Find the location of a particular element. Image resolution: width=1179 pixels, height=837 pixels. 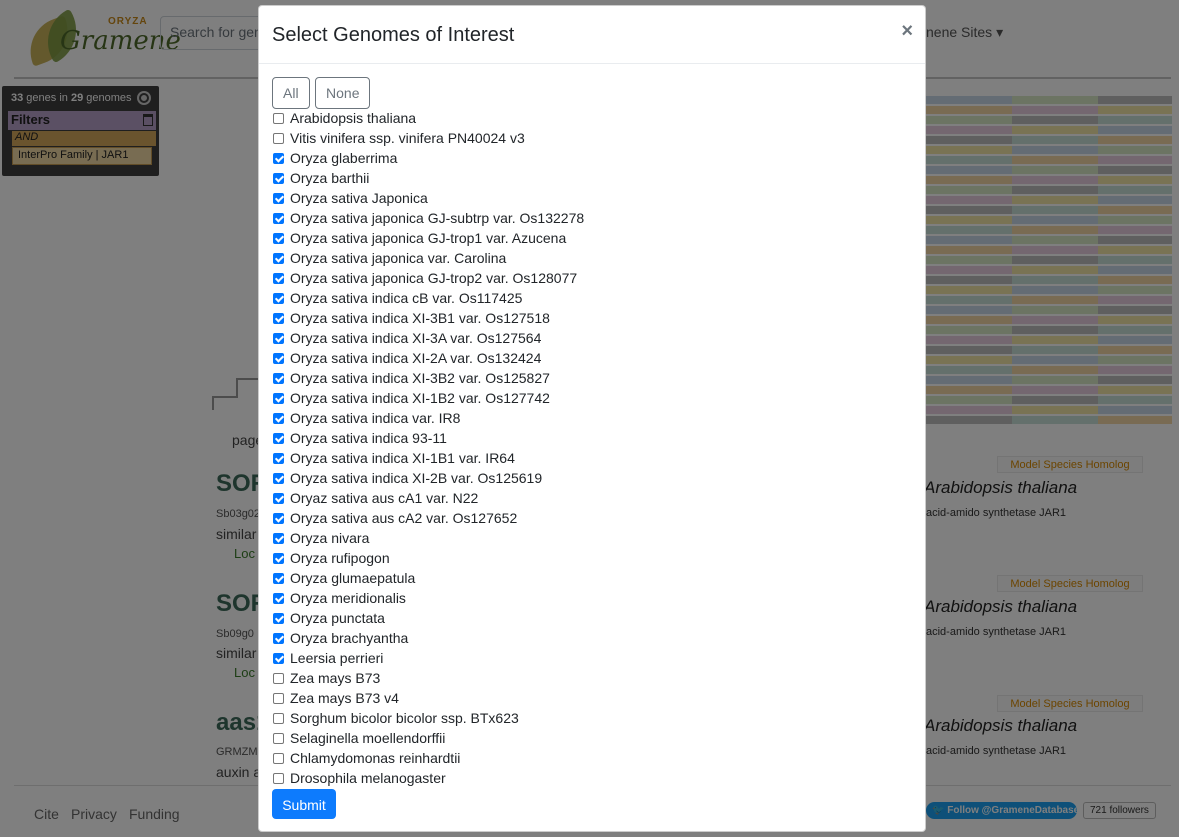

genome-label: Oryaz sativa aus cA1 var. N22 is located at coordinates (384, 498).